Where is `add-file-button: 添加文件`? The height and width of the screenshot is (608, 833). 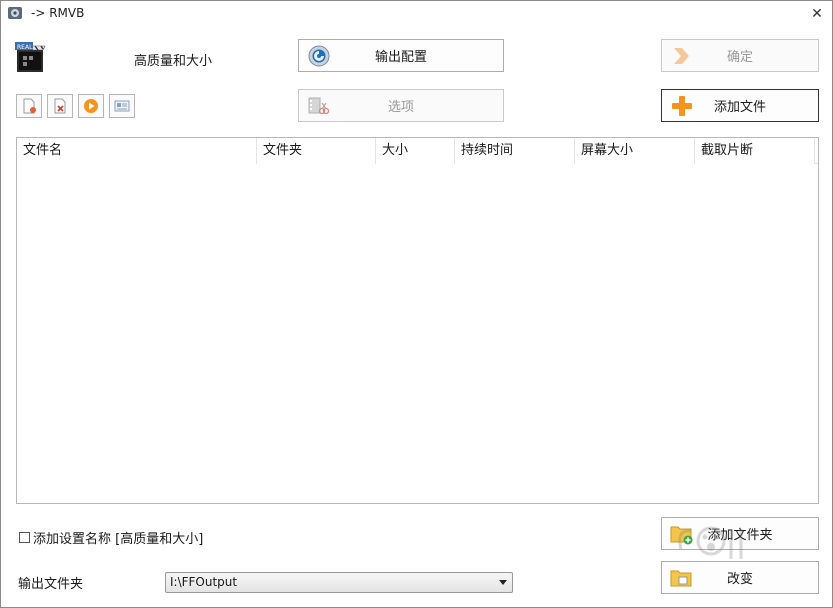
add-file-button: 添加文件 is located at coordinates (740, 105).